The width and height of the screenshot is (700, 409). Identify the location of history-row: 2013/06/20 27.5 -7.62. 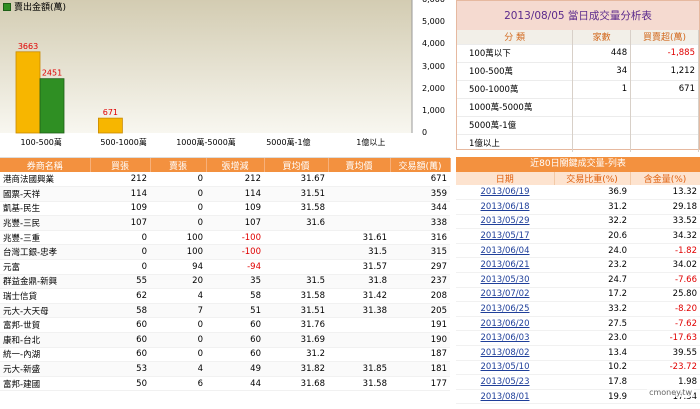
(578, 324).